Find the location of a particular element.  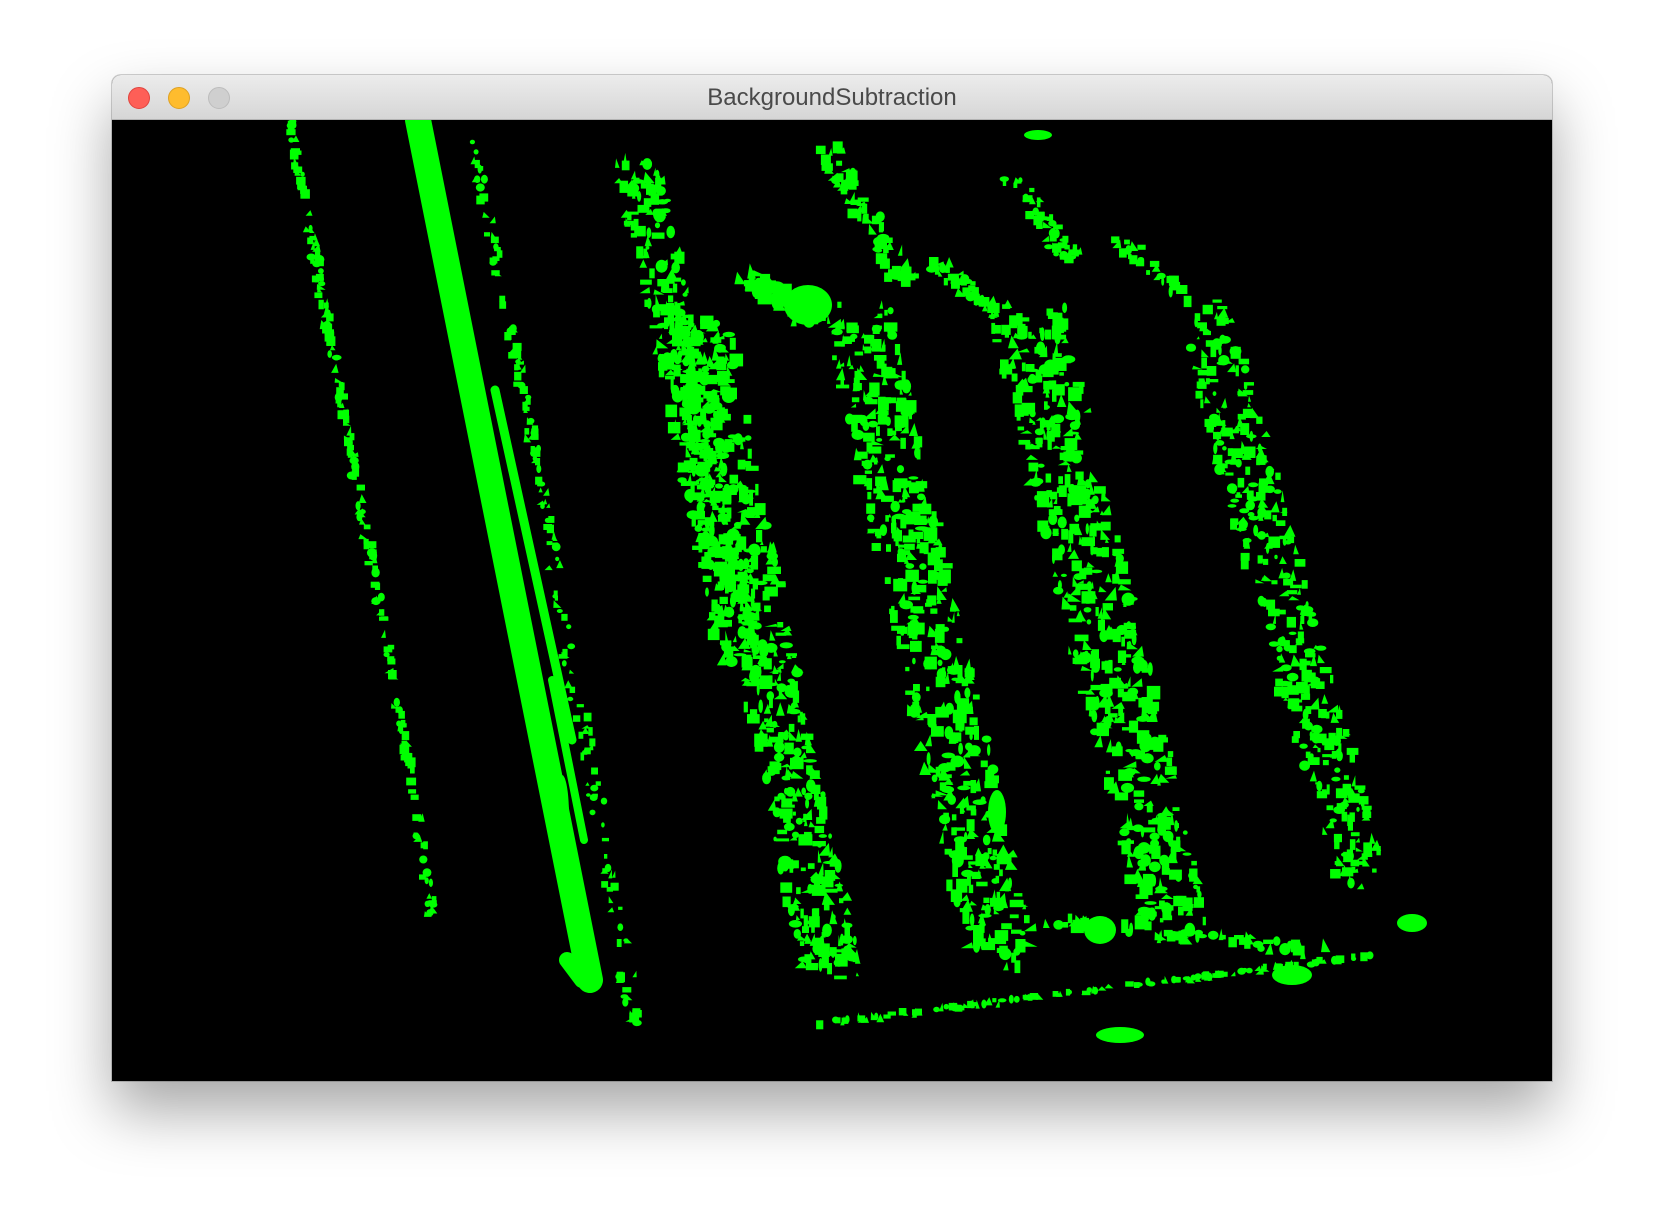

window-title: BackgroundSubtraction is located at coordinates (832, 97).